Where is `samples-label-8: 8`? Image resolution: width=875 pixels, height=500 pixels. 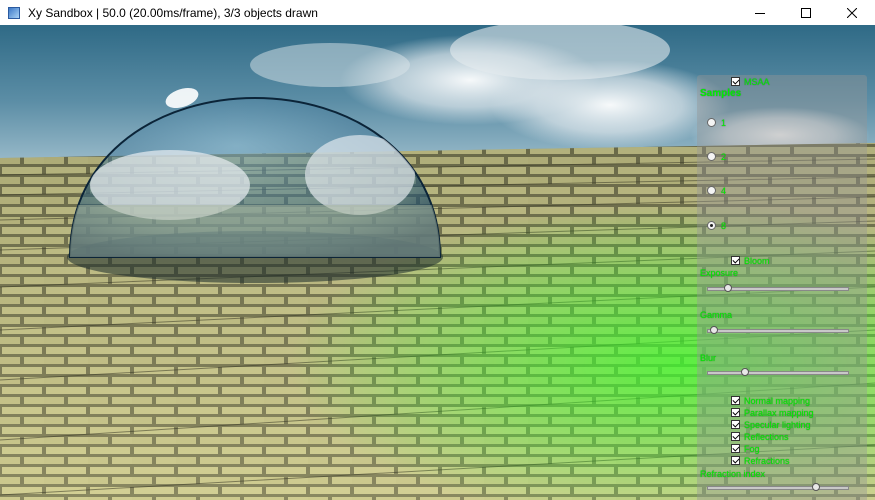 samples-label-8: 8 is located at coordinates (724, 226).